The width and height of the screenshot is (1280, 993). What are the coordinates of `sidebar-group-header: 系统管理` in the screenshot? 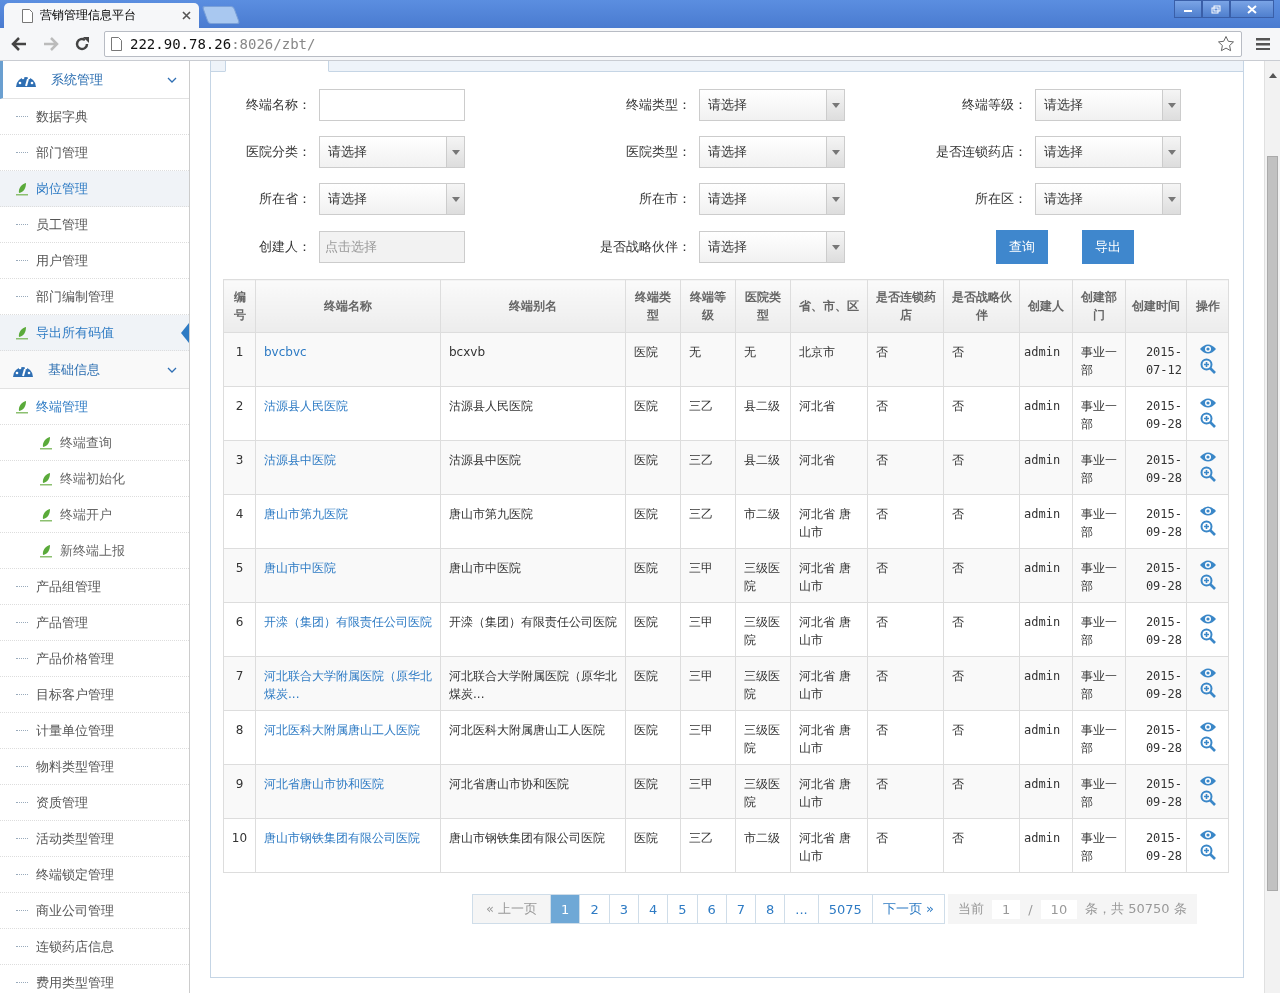 It's located at (94, 80).